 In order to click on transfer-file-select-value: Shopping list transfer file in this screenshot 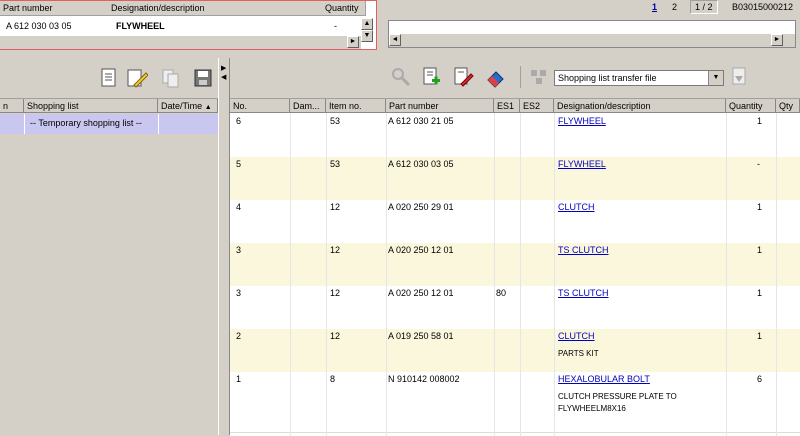, I will do `click(607, 78)`.